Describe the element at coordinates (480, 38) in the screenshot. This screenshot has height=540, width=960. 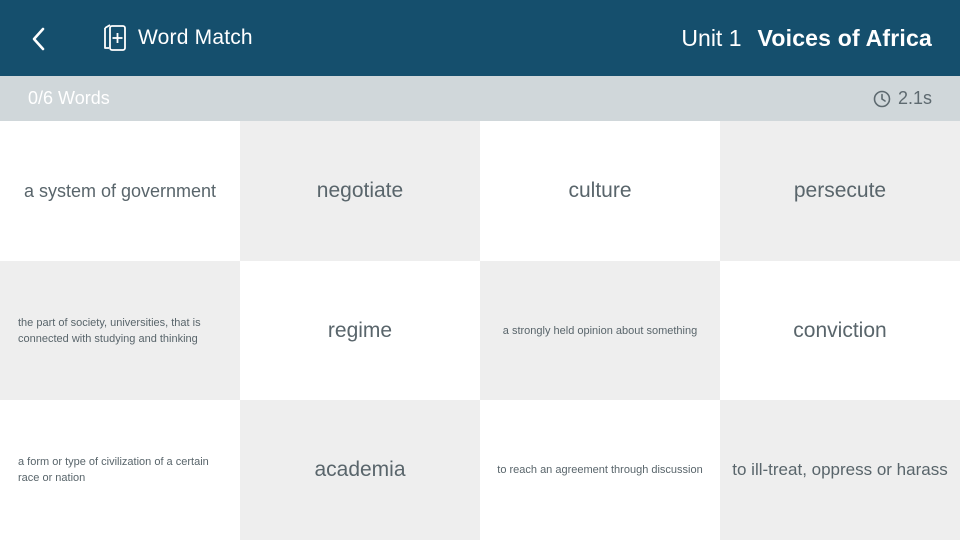
I see `top-bar: Word Match Unit 1 Voices of Africa` at that location.